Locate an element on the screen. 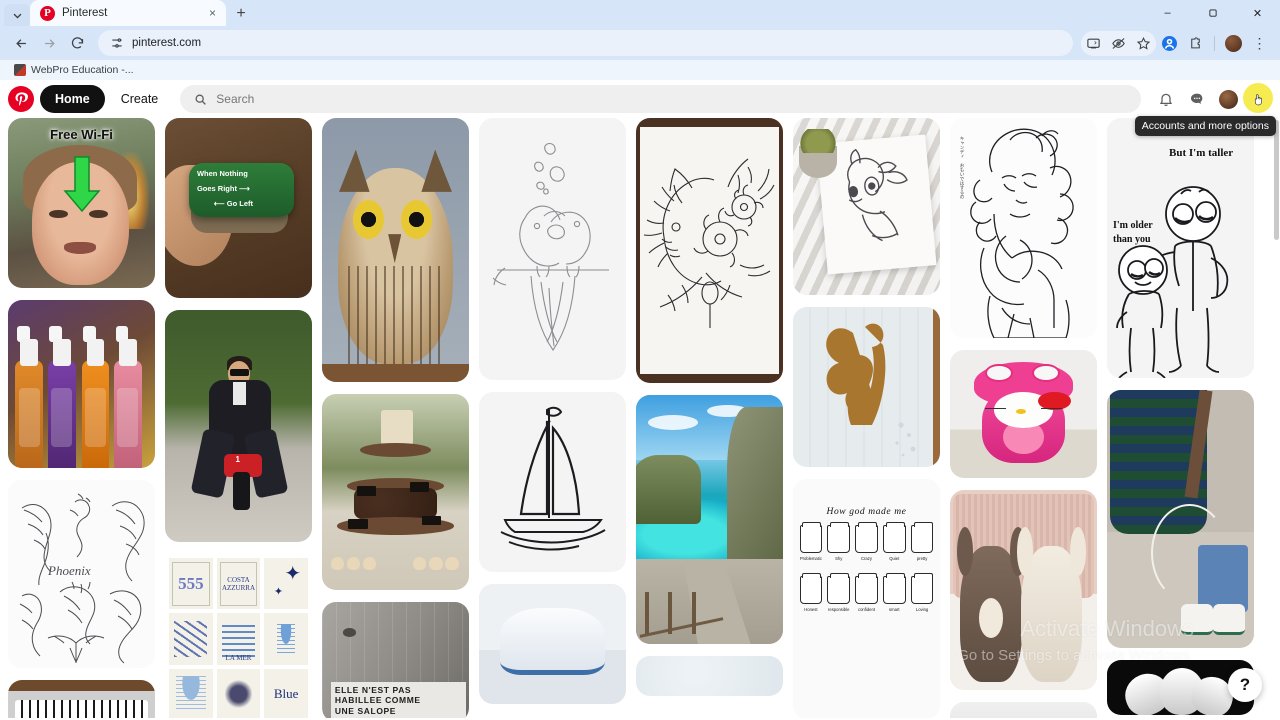 Image resolution: width=1280 pixels, height=720 pixels. pin-painted-rock: When Nothing Goes Right ⟶ ⟵ Go Left is located at coordinates (238, 208).